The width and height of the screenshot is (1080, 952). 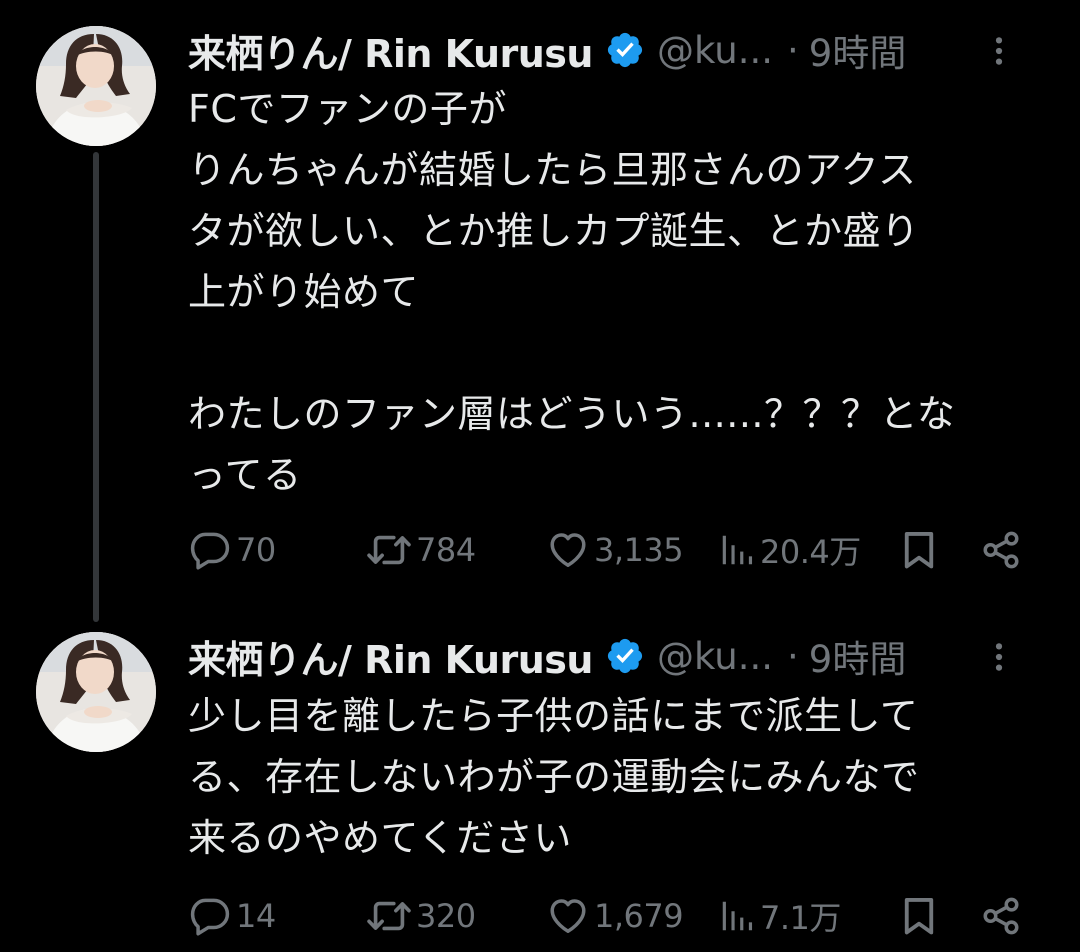 What do you see at coordinates (446, 550) in the screenshot?
I see `retweet-count: 784` at bounding box center [446, 550].